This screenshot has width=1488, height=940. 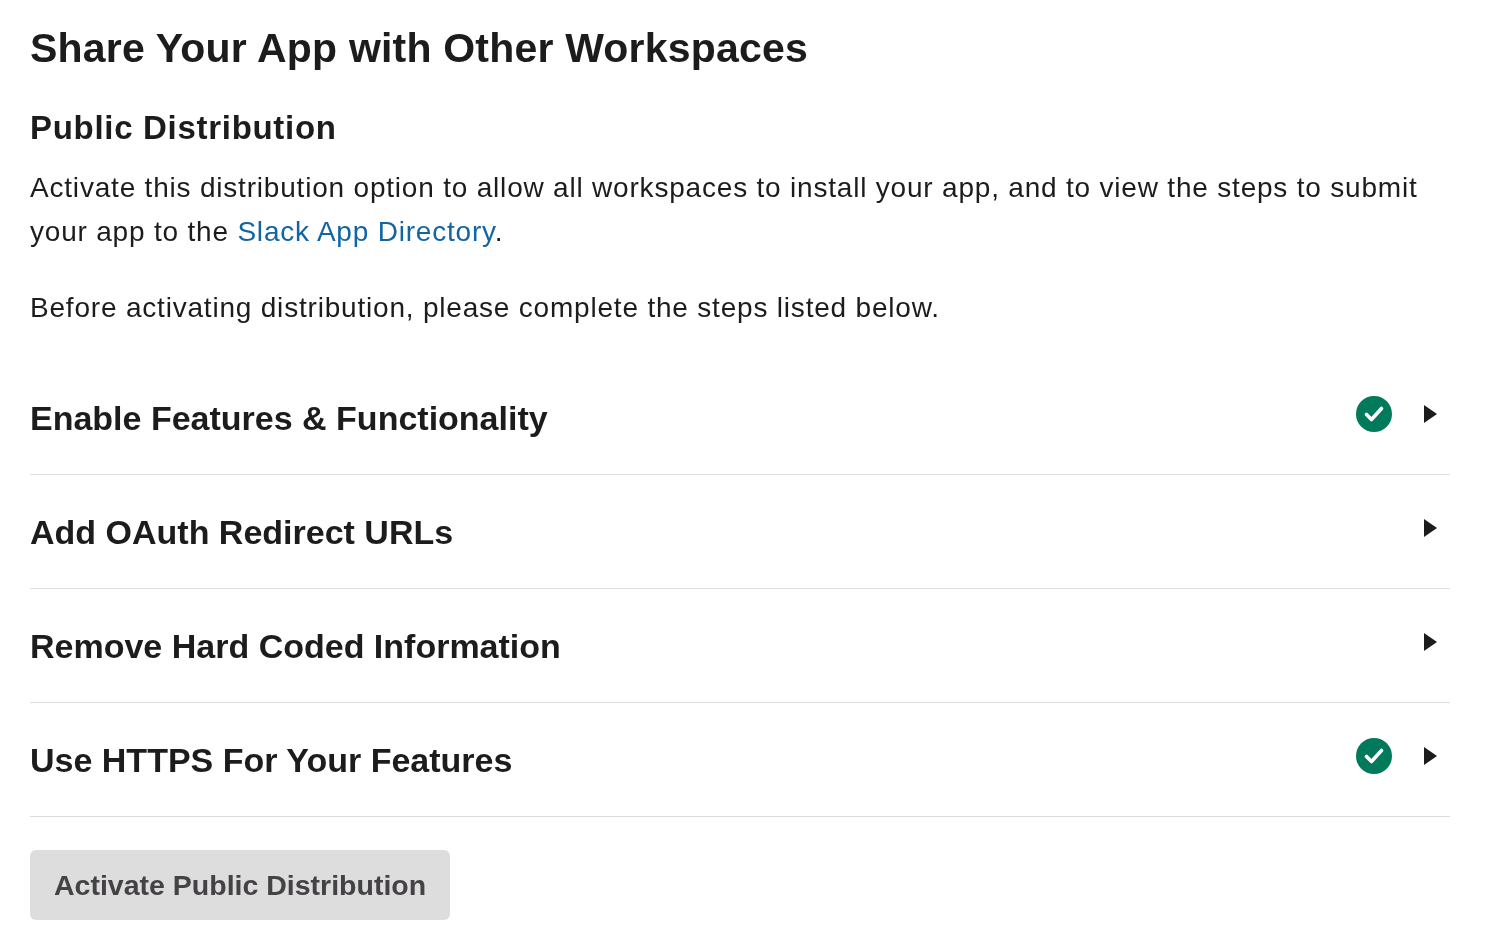 I want to click on step-title: Use HTTPS For Your Features, so click(x=271, y=759).